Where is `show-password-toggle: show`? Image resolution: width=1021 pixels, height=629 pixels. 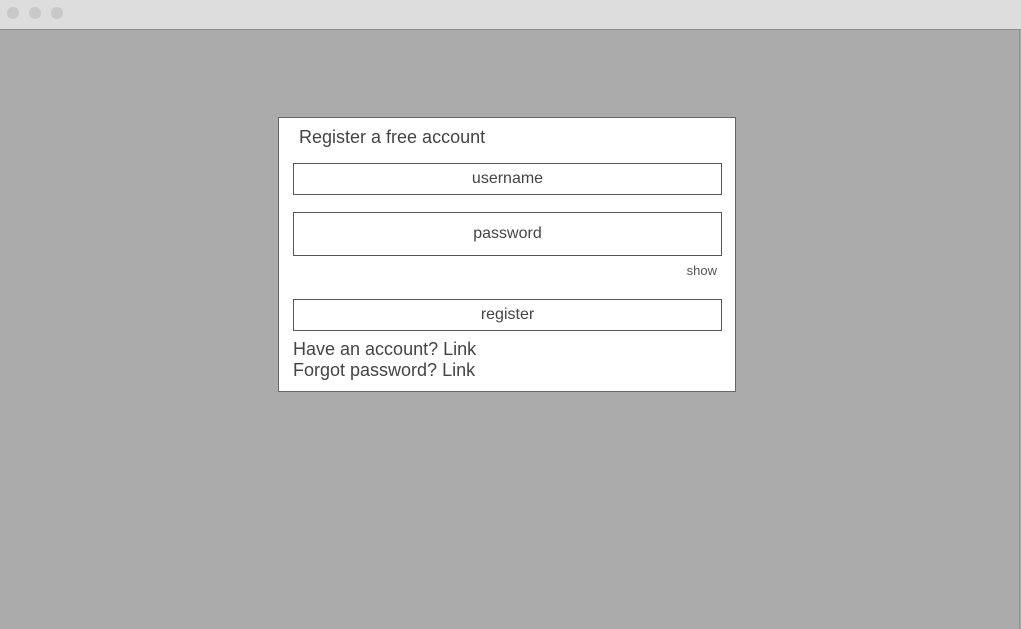 show-password-toggle: show is located at coordinates (702, 270).